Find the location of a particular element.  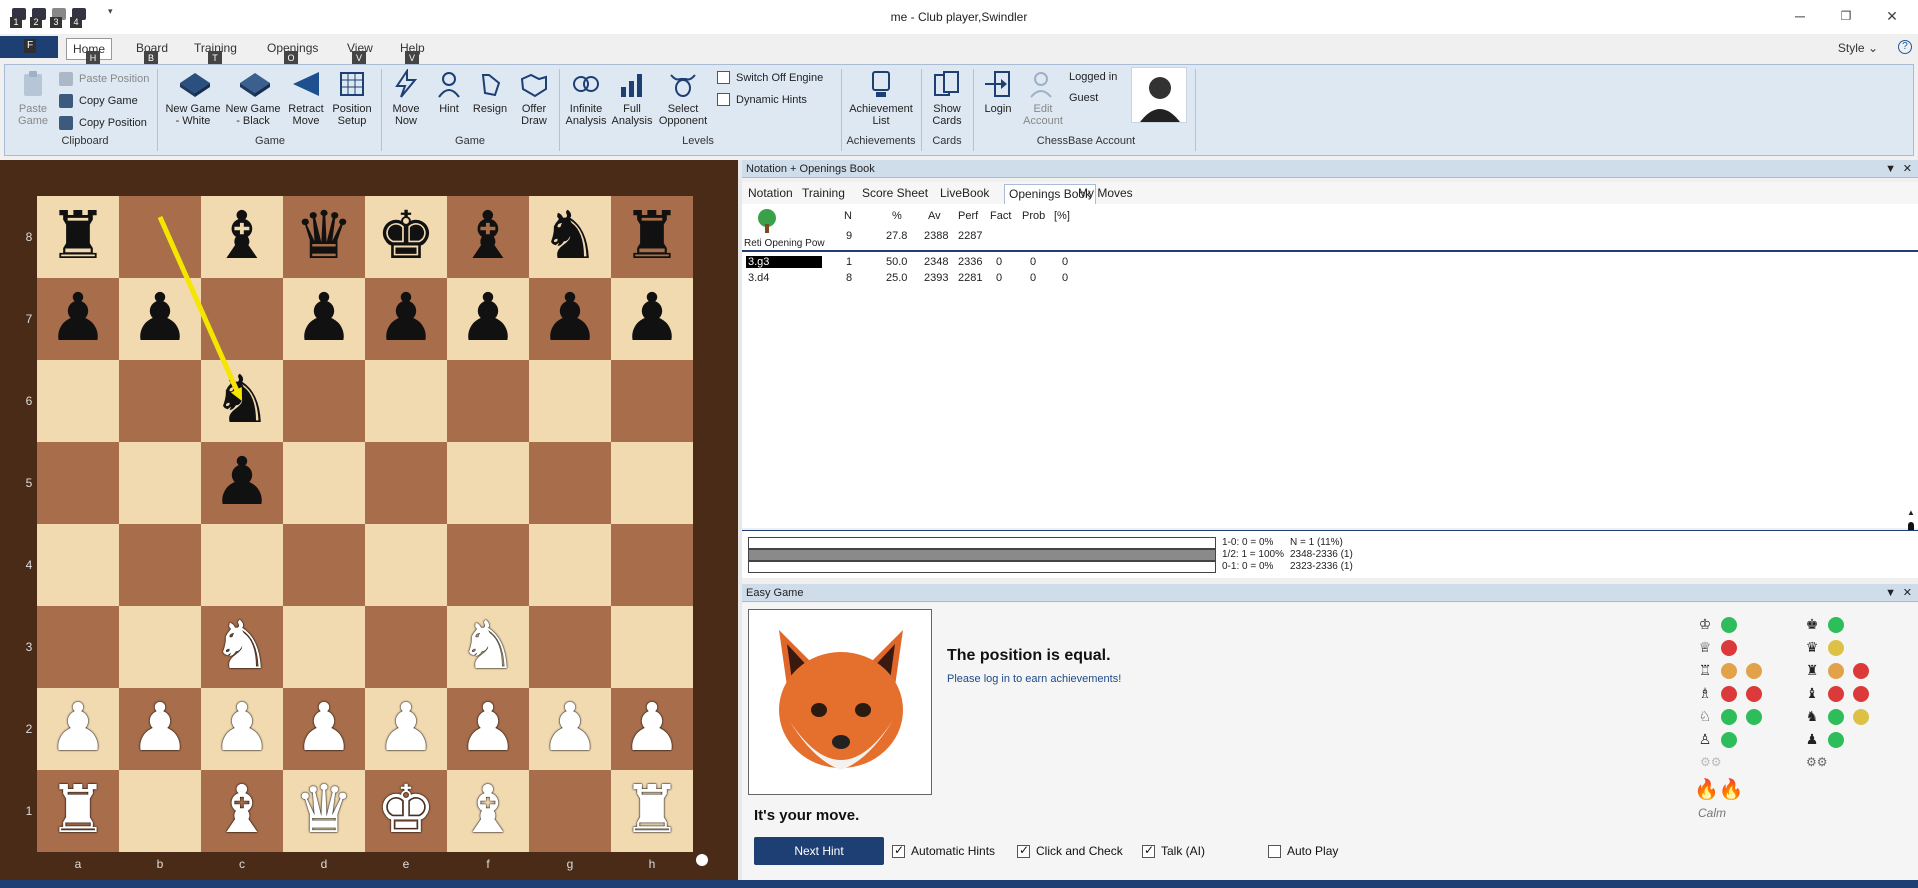

square-h3 is located at coordinates (652, 647).